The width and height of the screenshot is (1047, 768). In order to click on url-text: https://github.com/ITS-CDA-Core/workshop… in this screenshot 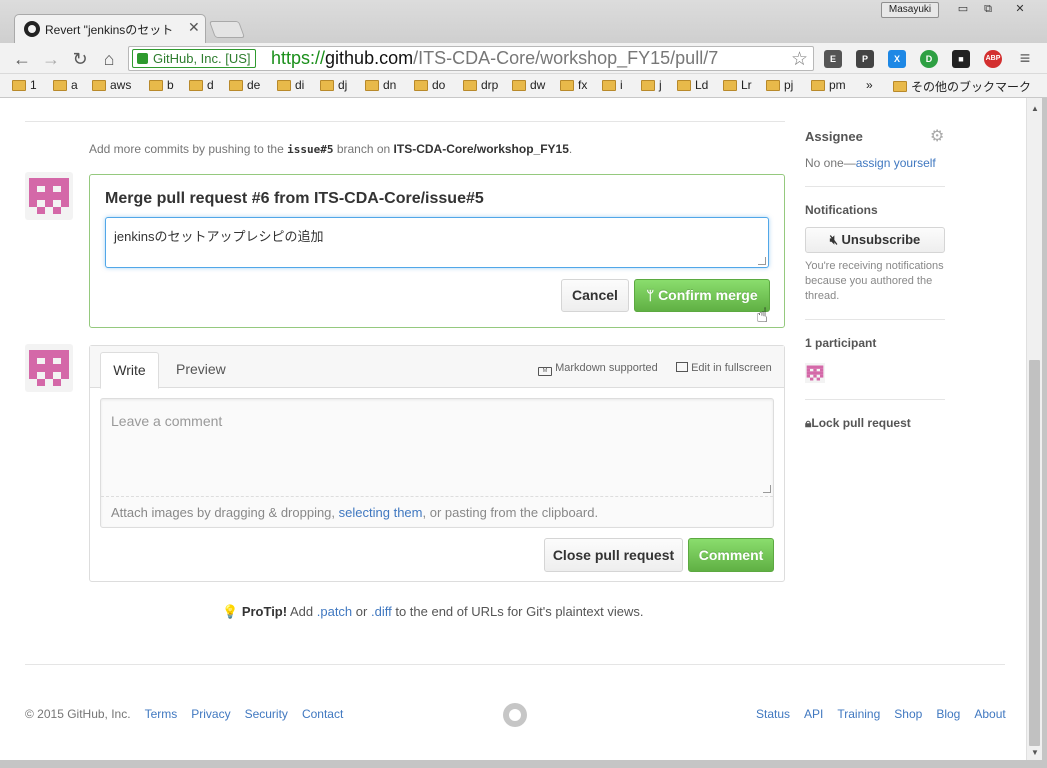, I will do `click(494, 58)`.